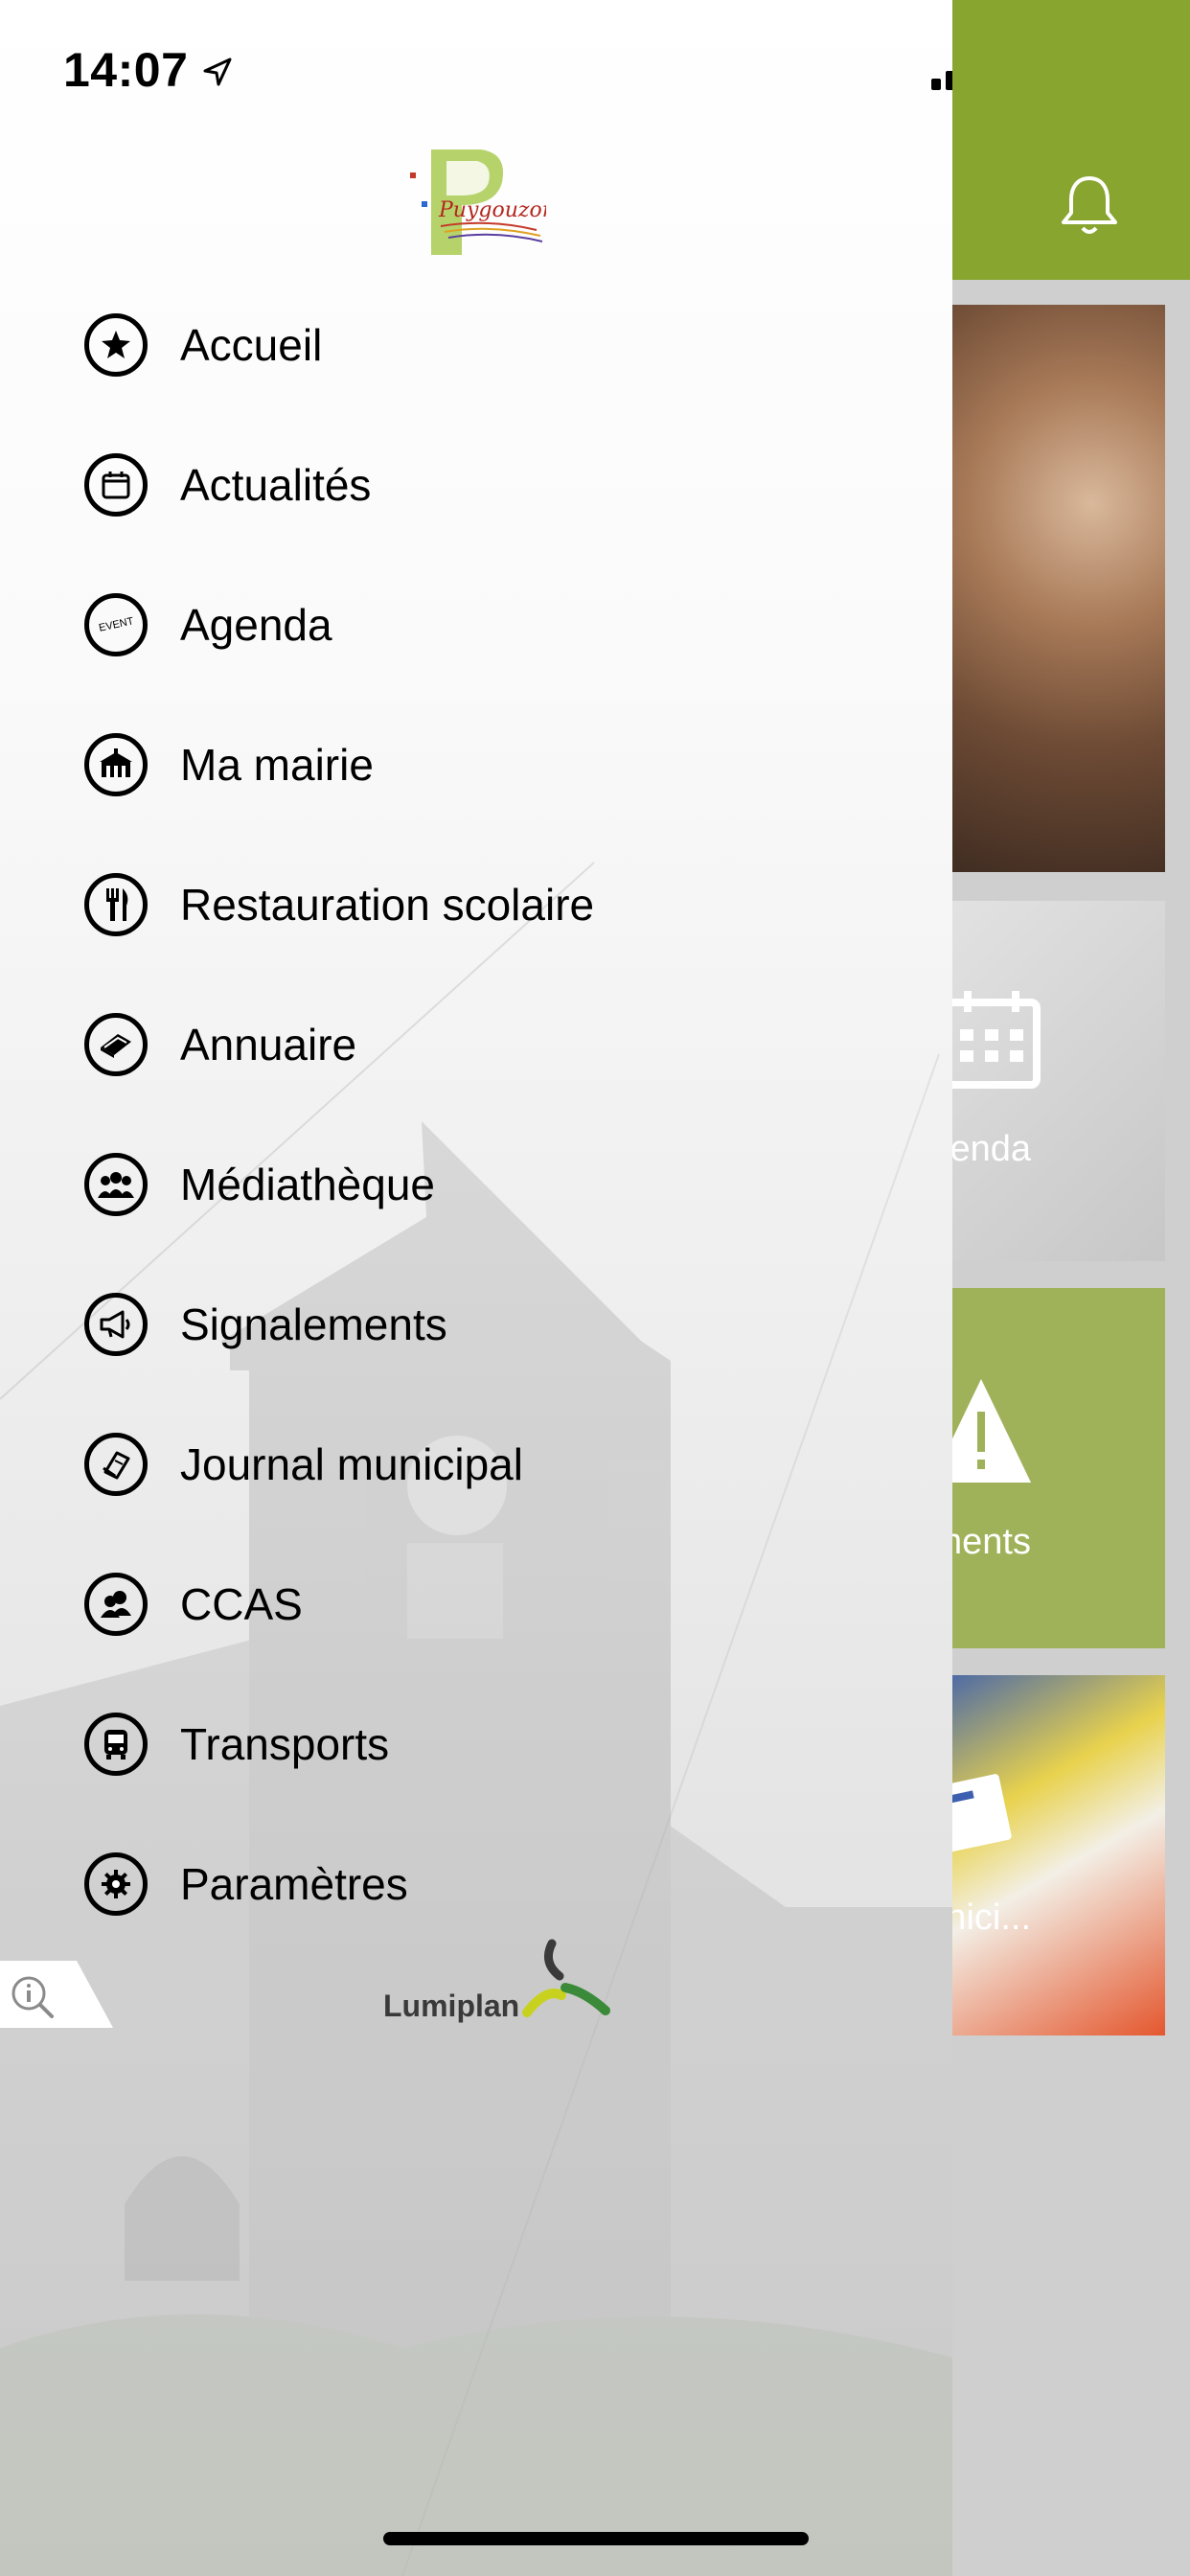 The image size is (1190, 2576). Describe the element at coordinates (468, 484) in the screenshot. I see `menu-item-actualites: Actualités` at that location.